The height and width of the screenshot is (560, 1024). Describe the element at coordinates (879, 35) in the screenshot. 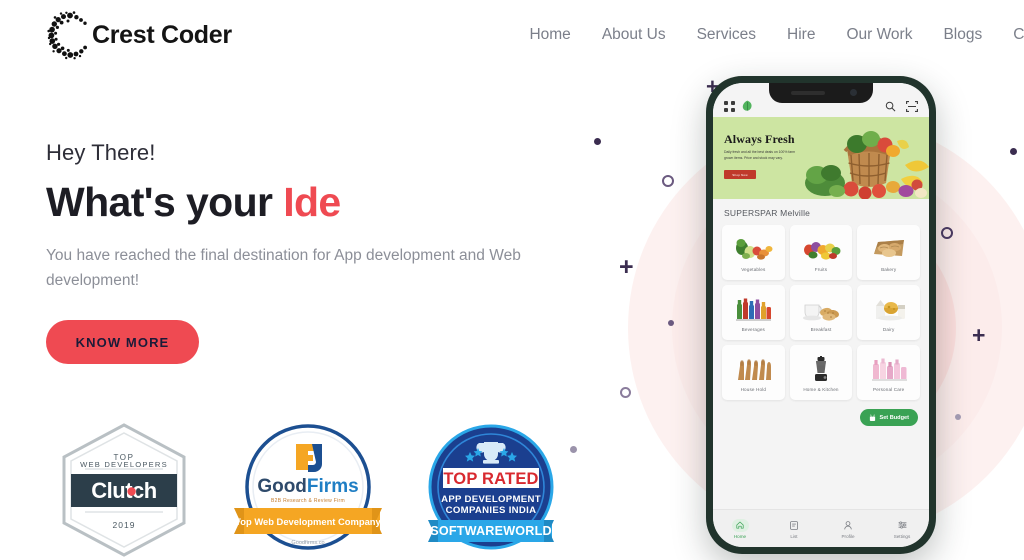

I see `nav-item-our-work: Our Work` at that location.